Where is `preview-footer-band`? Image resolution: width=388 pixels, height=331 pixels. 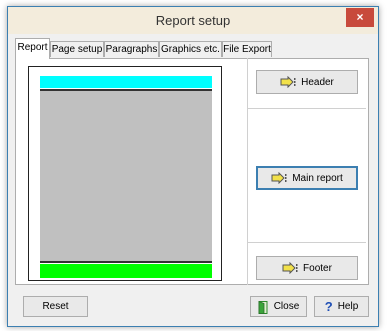 preview-footer-band is located at coordinates (126, 271).